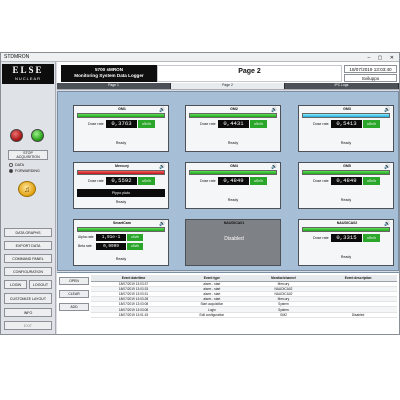  I want to click on open-button: OPEN, so click(74, 281).